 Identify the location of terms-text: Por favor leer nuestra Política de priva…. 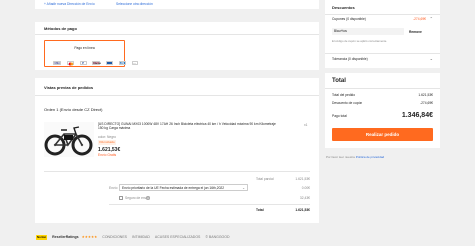
(355, 157).